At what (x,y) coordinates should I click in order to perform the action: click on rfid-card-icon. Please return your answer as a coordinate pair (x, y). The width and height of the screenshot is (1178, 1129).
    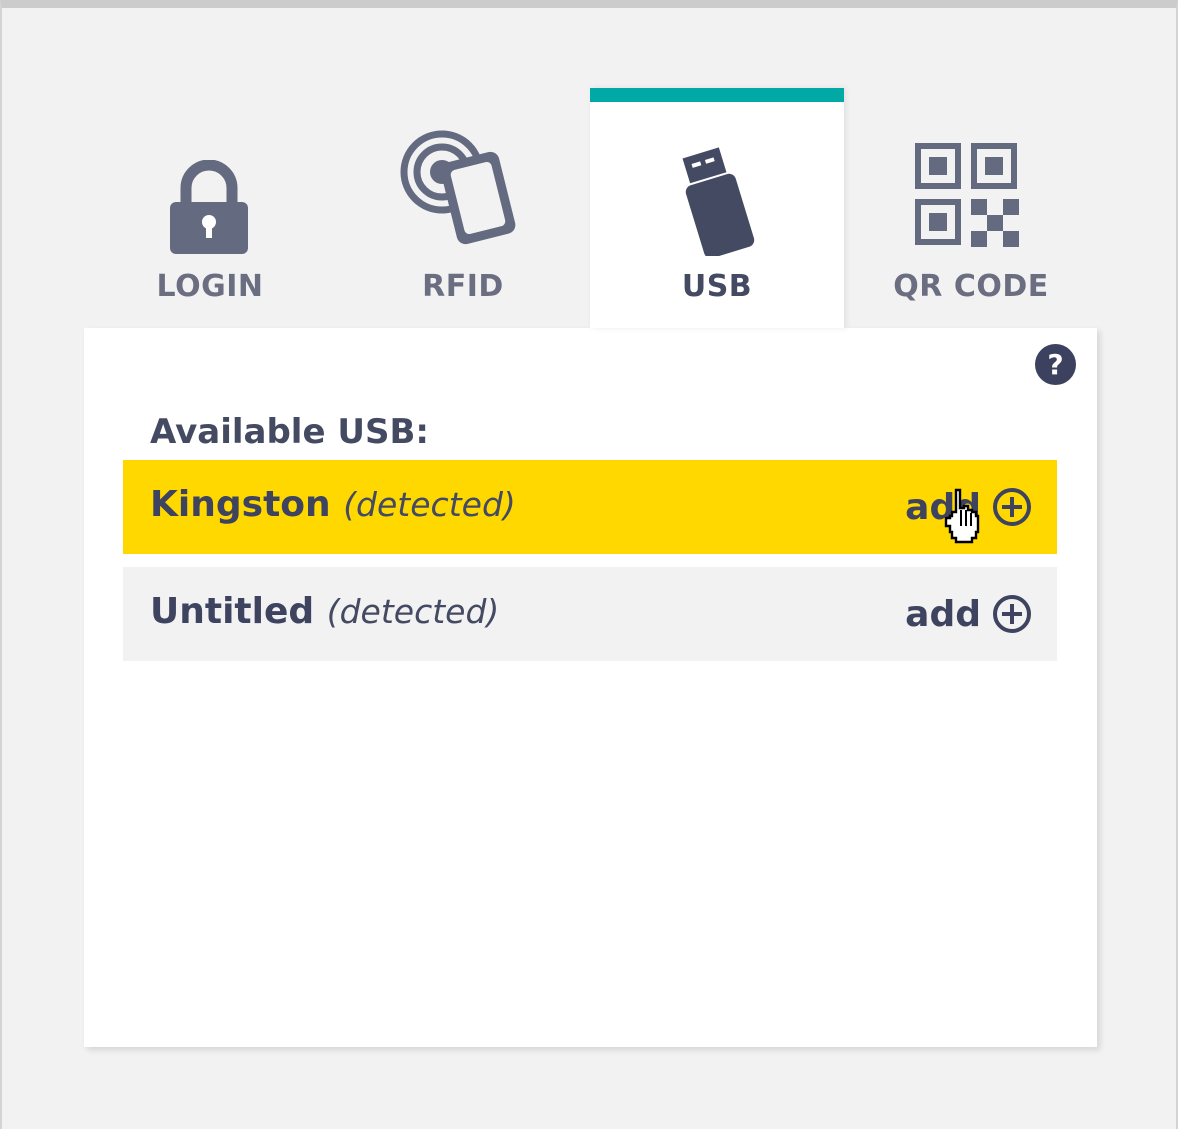
    Looking at the image, I should click on (458, 187).